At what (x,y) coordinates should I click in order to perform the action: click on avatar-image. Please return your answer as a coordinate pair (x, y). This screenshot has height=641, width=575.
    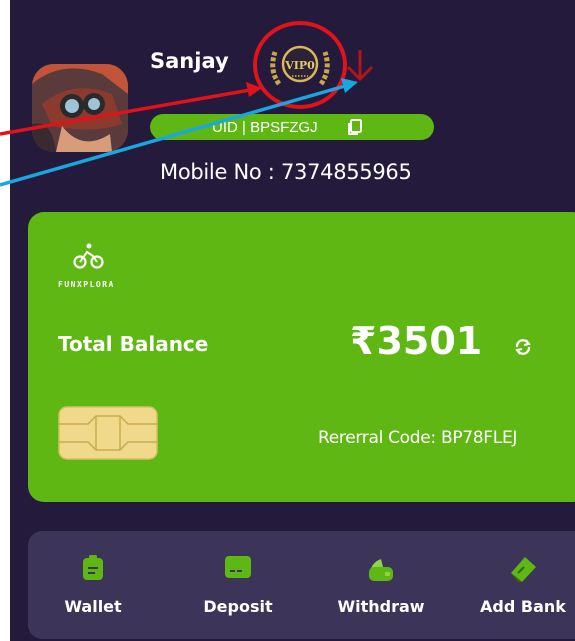
    Looking at the image, I should click on (80, 108).